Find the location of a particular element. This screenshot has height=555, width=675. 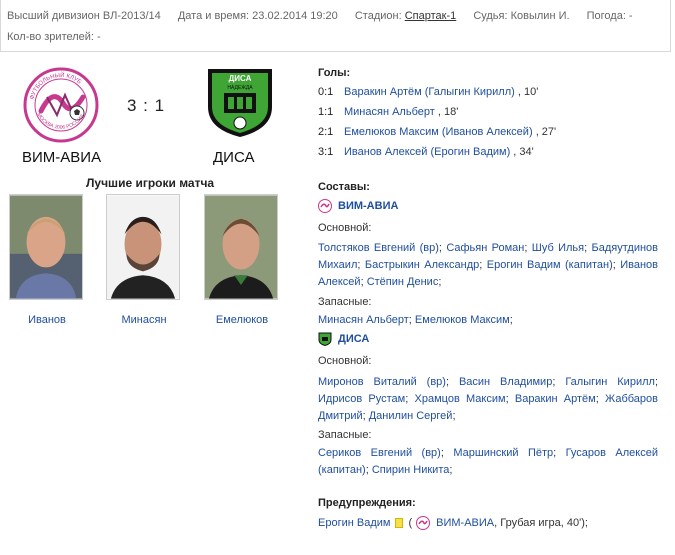

away-team-mini-logo-icon is located at coordinates (325, 339).